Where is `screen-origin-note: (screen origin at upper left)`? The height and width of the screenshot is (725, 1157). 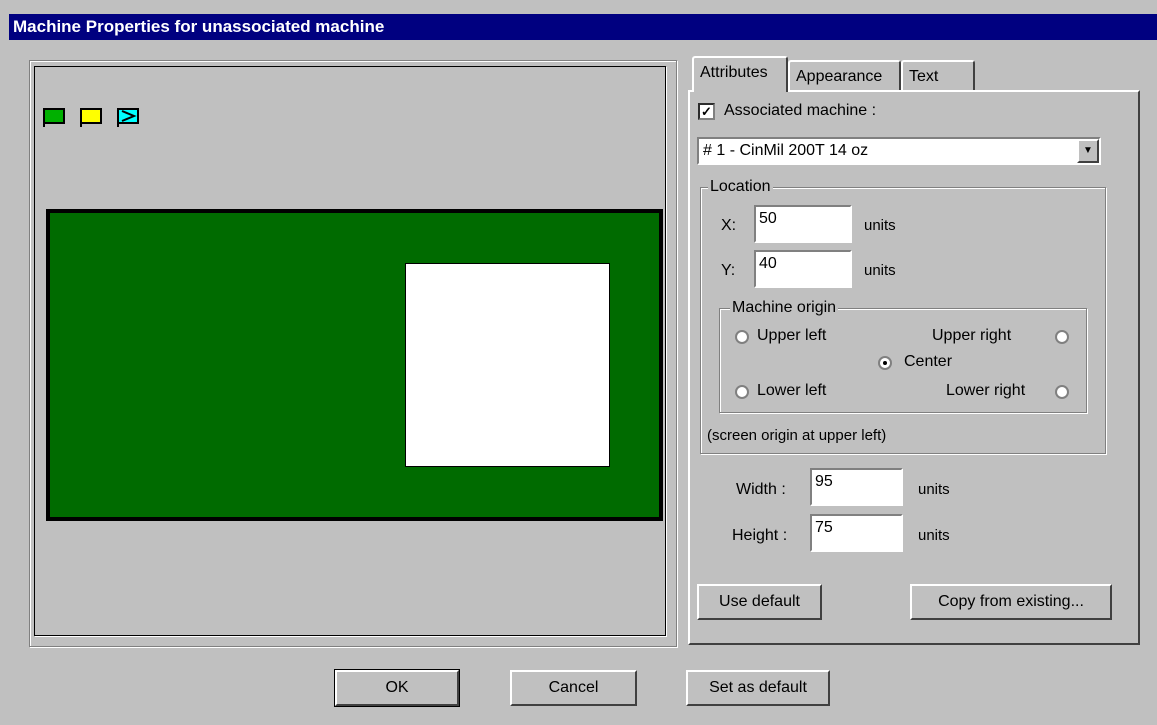 screen-origin-note: (screen origin at upper left) is located at coordinates (797, 435).